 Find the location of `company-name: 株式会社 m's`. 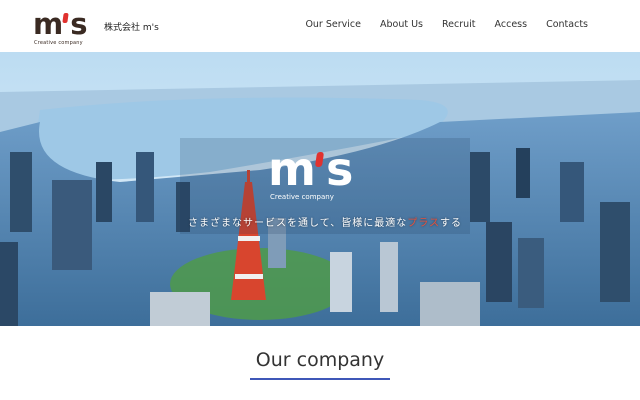

company-name: 株式会社 m's is located at coordinates (131, 28).